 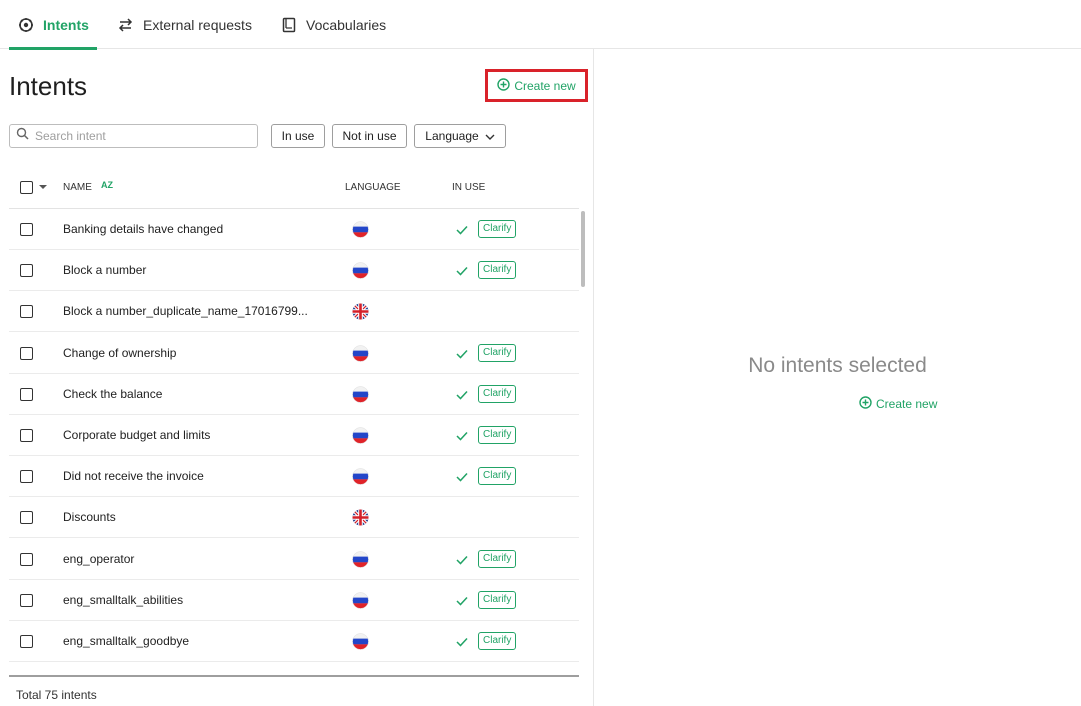 I want to click on intent-name: eng_smalltalk_goodbye, so click(x=126, y=641).